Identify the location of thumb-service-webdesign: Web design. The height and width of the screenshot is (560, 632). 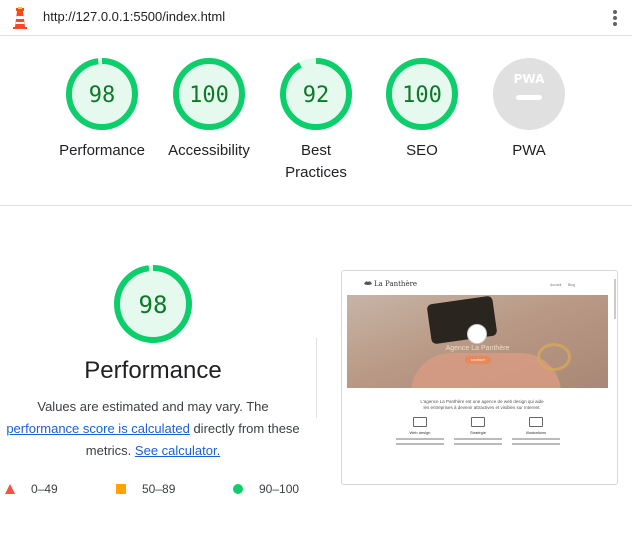
(420, 431).